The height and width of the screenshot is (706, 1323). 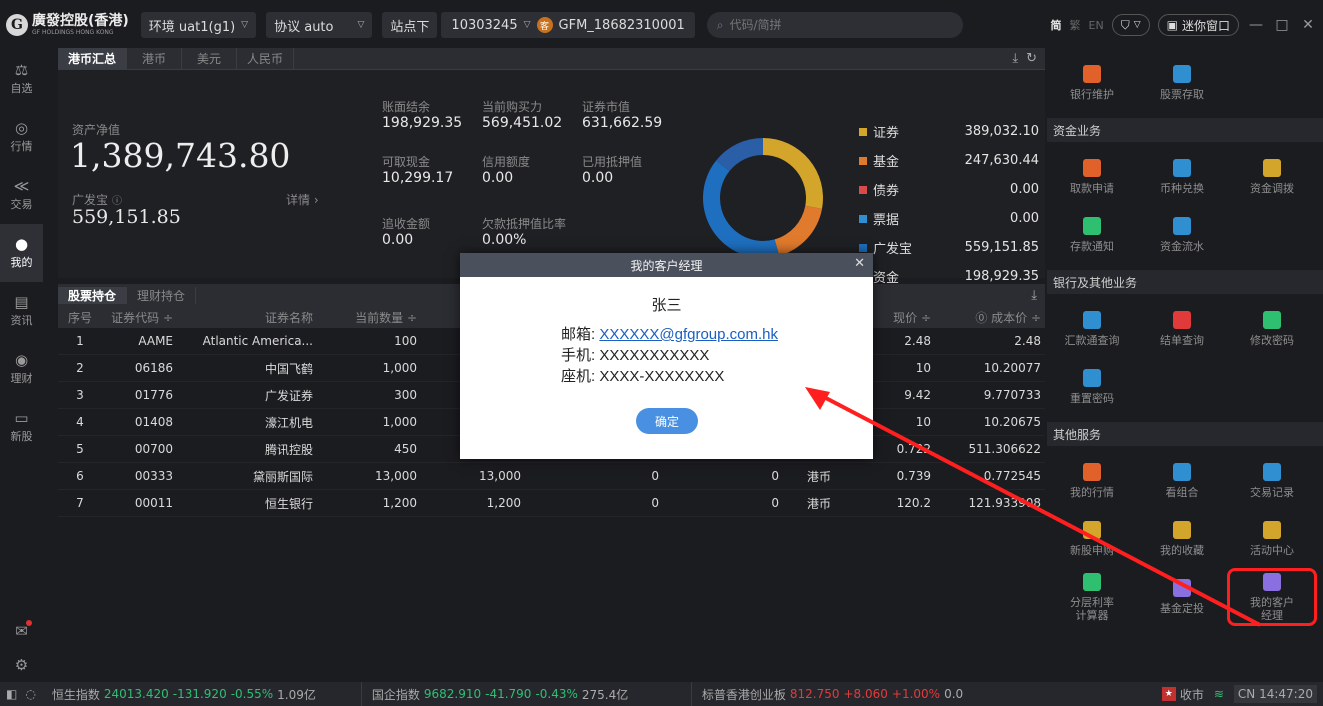 What do you see at coordinates (30, 694) in the screenshot?
I see `feedback-icon: ◌` at bounding box center [30, 694].